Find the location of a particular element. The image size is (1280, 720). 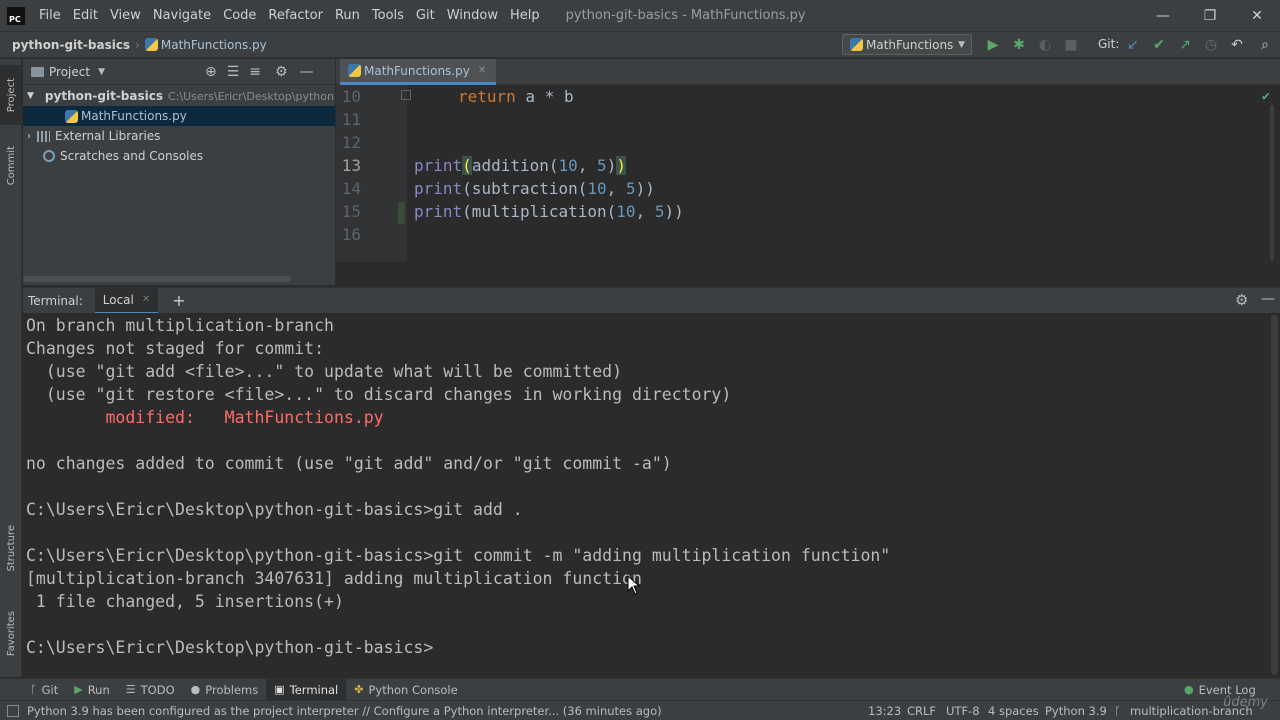

code-line-15: print(multiplication(10, 5)) is located at coordinates (549, 211).